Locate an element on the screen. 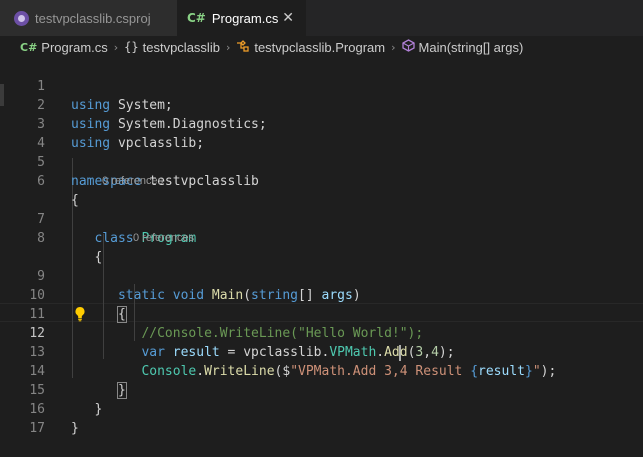 This screenshot has width=643, height=457. class-icon is located at coordinates (243, 47).